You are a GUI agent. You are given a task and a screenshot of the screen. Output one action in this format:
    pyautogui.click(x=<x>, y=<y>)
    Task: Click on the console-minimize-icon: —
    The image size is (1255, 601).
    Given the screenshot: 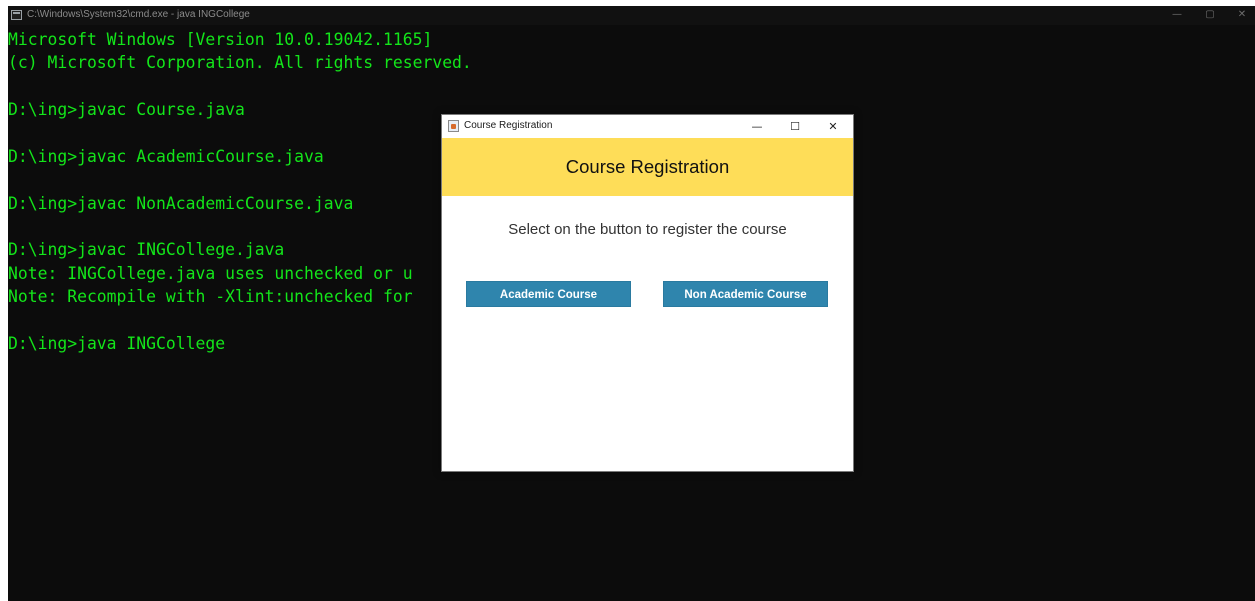 What is the action you would take?
    pyautogui.click(x=1177, y=15)
    